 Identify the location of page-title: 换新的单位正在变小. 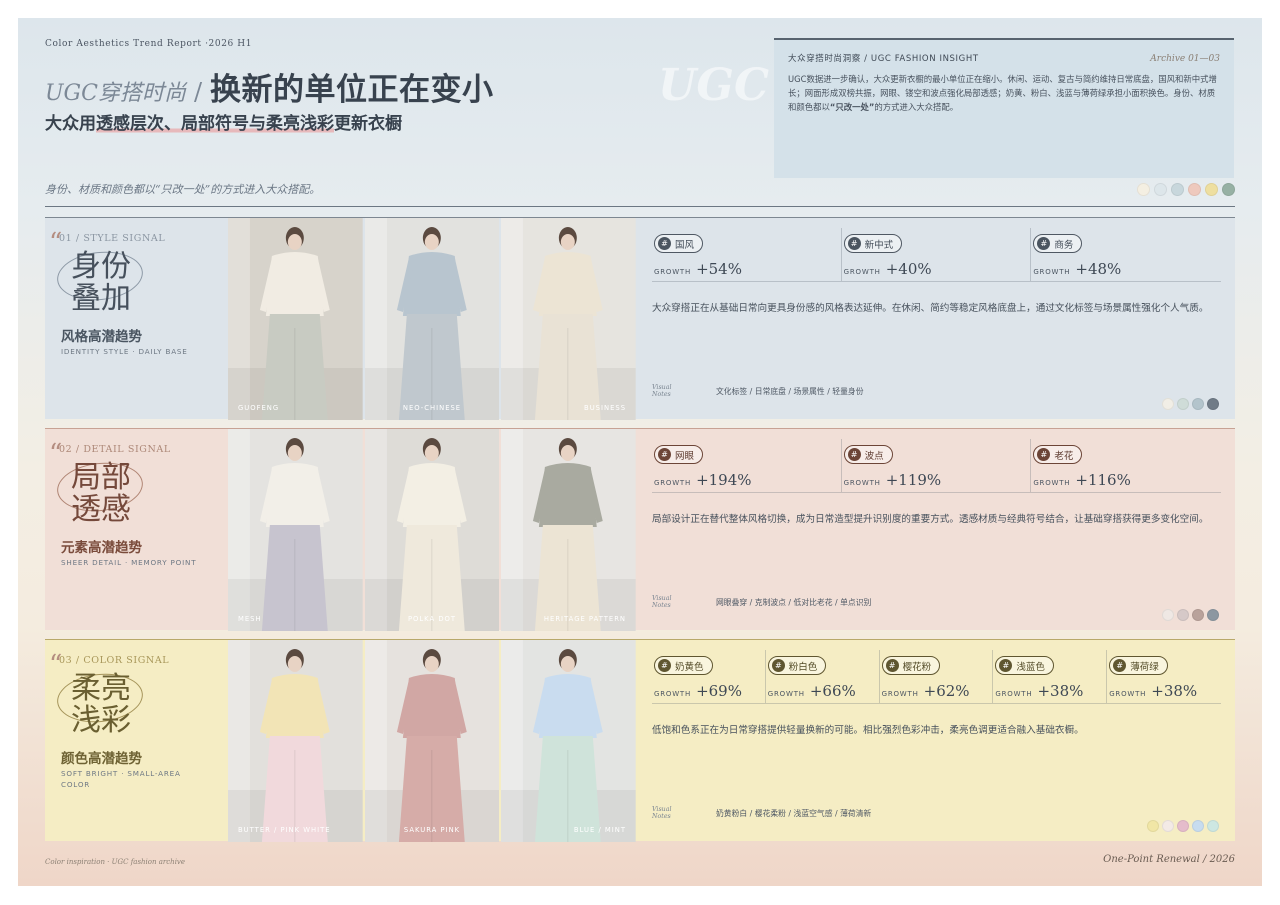
(352, 90).